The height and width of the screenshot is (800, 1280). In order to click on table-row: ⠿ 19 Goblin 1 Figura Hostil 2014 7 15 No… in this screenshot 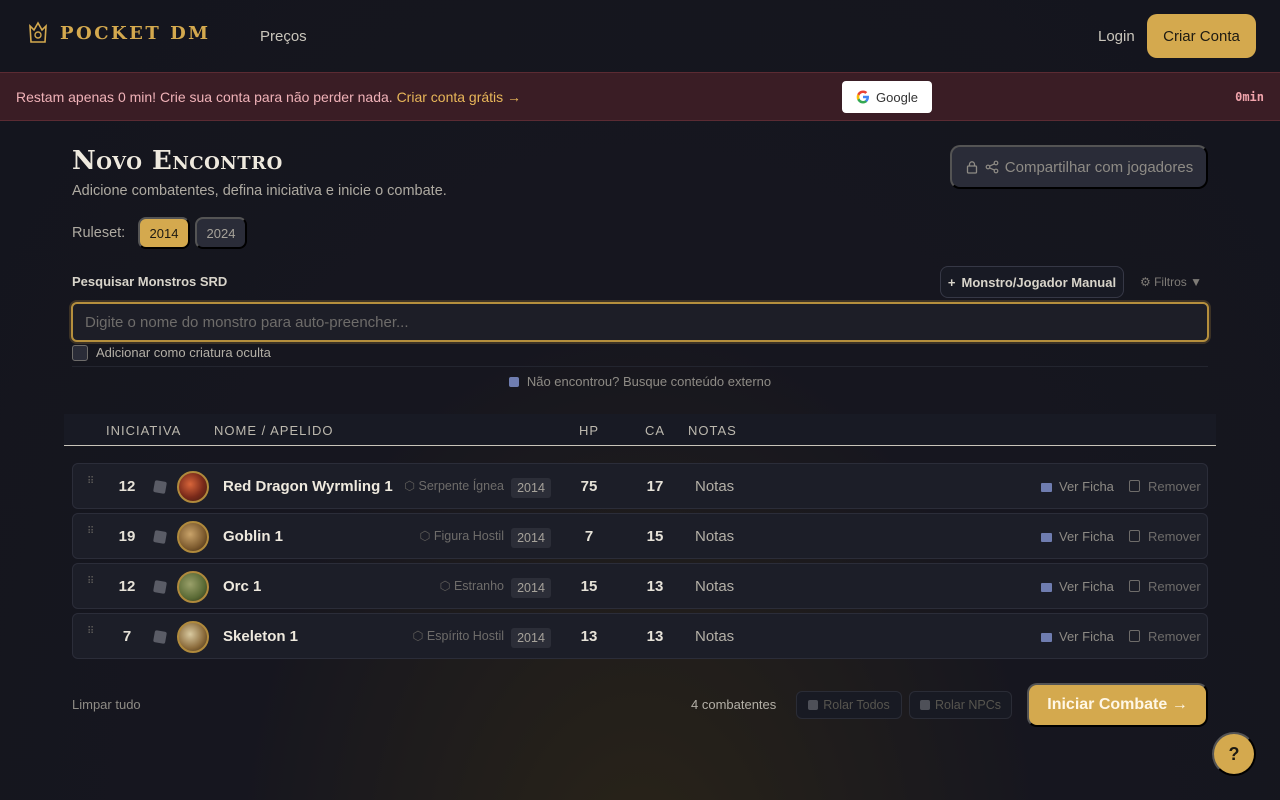, I will do `click(640, 536)`.